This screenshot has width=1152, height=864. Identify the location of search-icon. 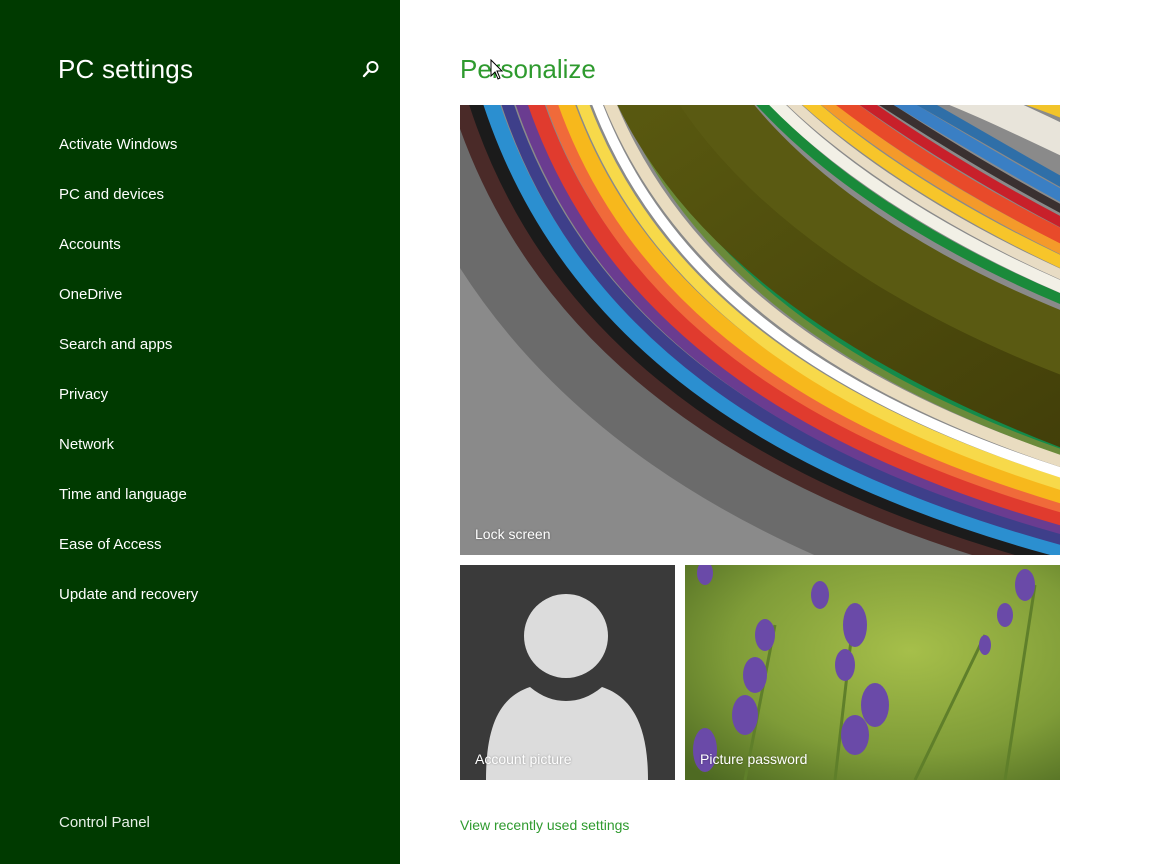
(371, 70).